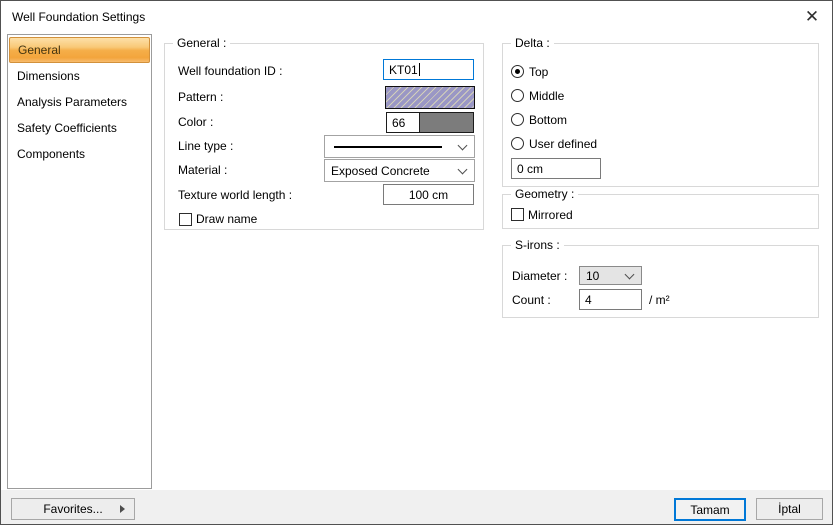 The image size is (833, 525). I want to click on count-unit-label: / m², so click(659, 300).